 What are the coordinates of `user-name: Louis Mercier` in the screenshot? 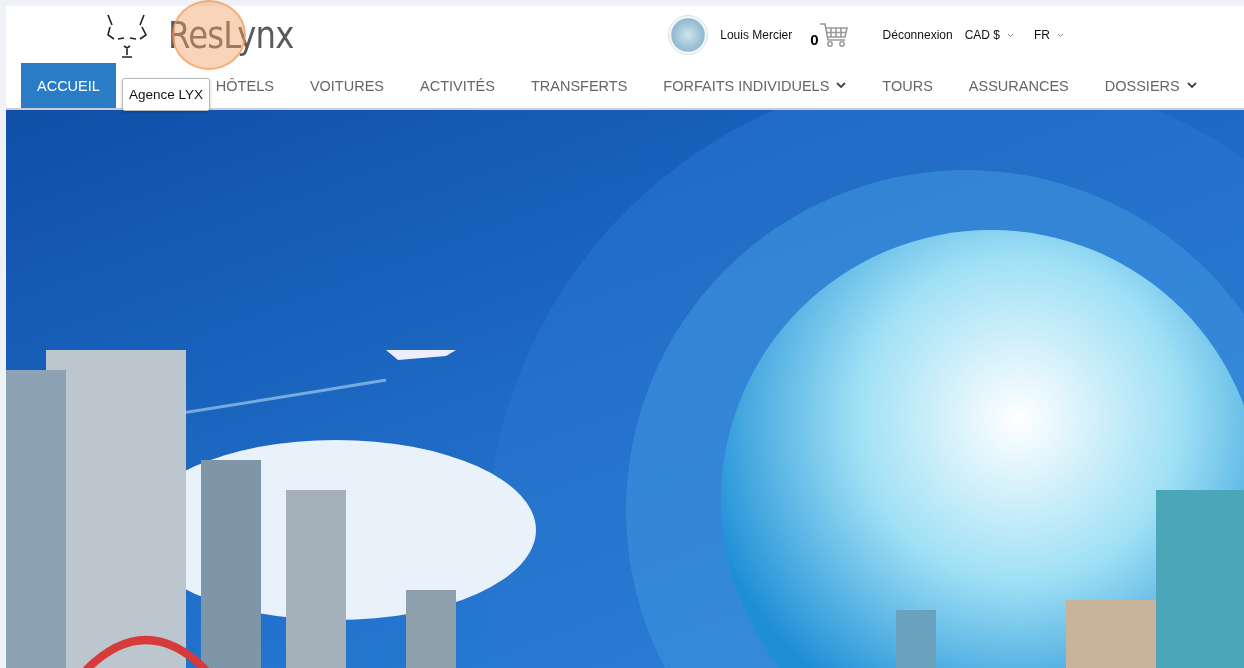 It's located at (756, 34).